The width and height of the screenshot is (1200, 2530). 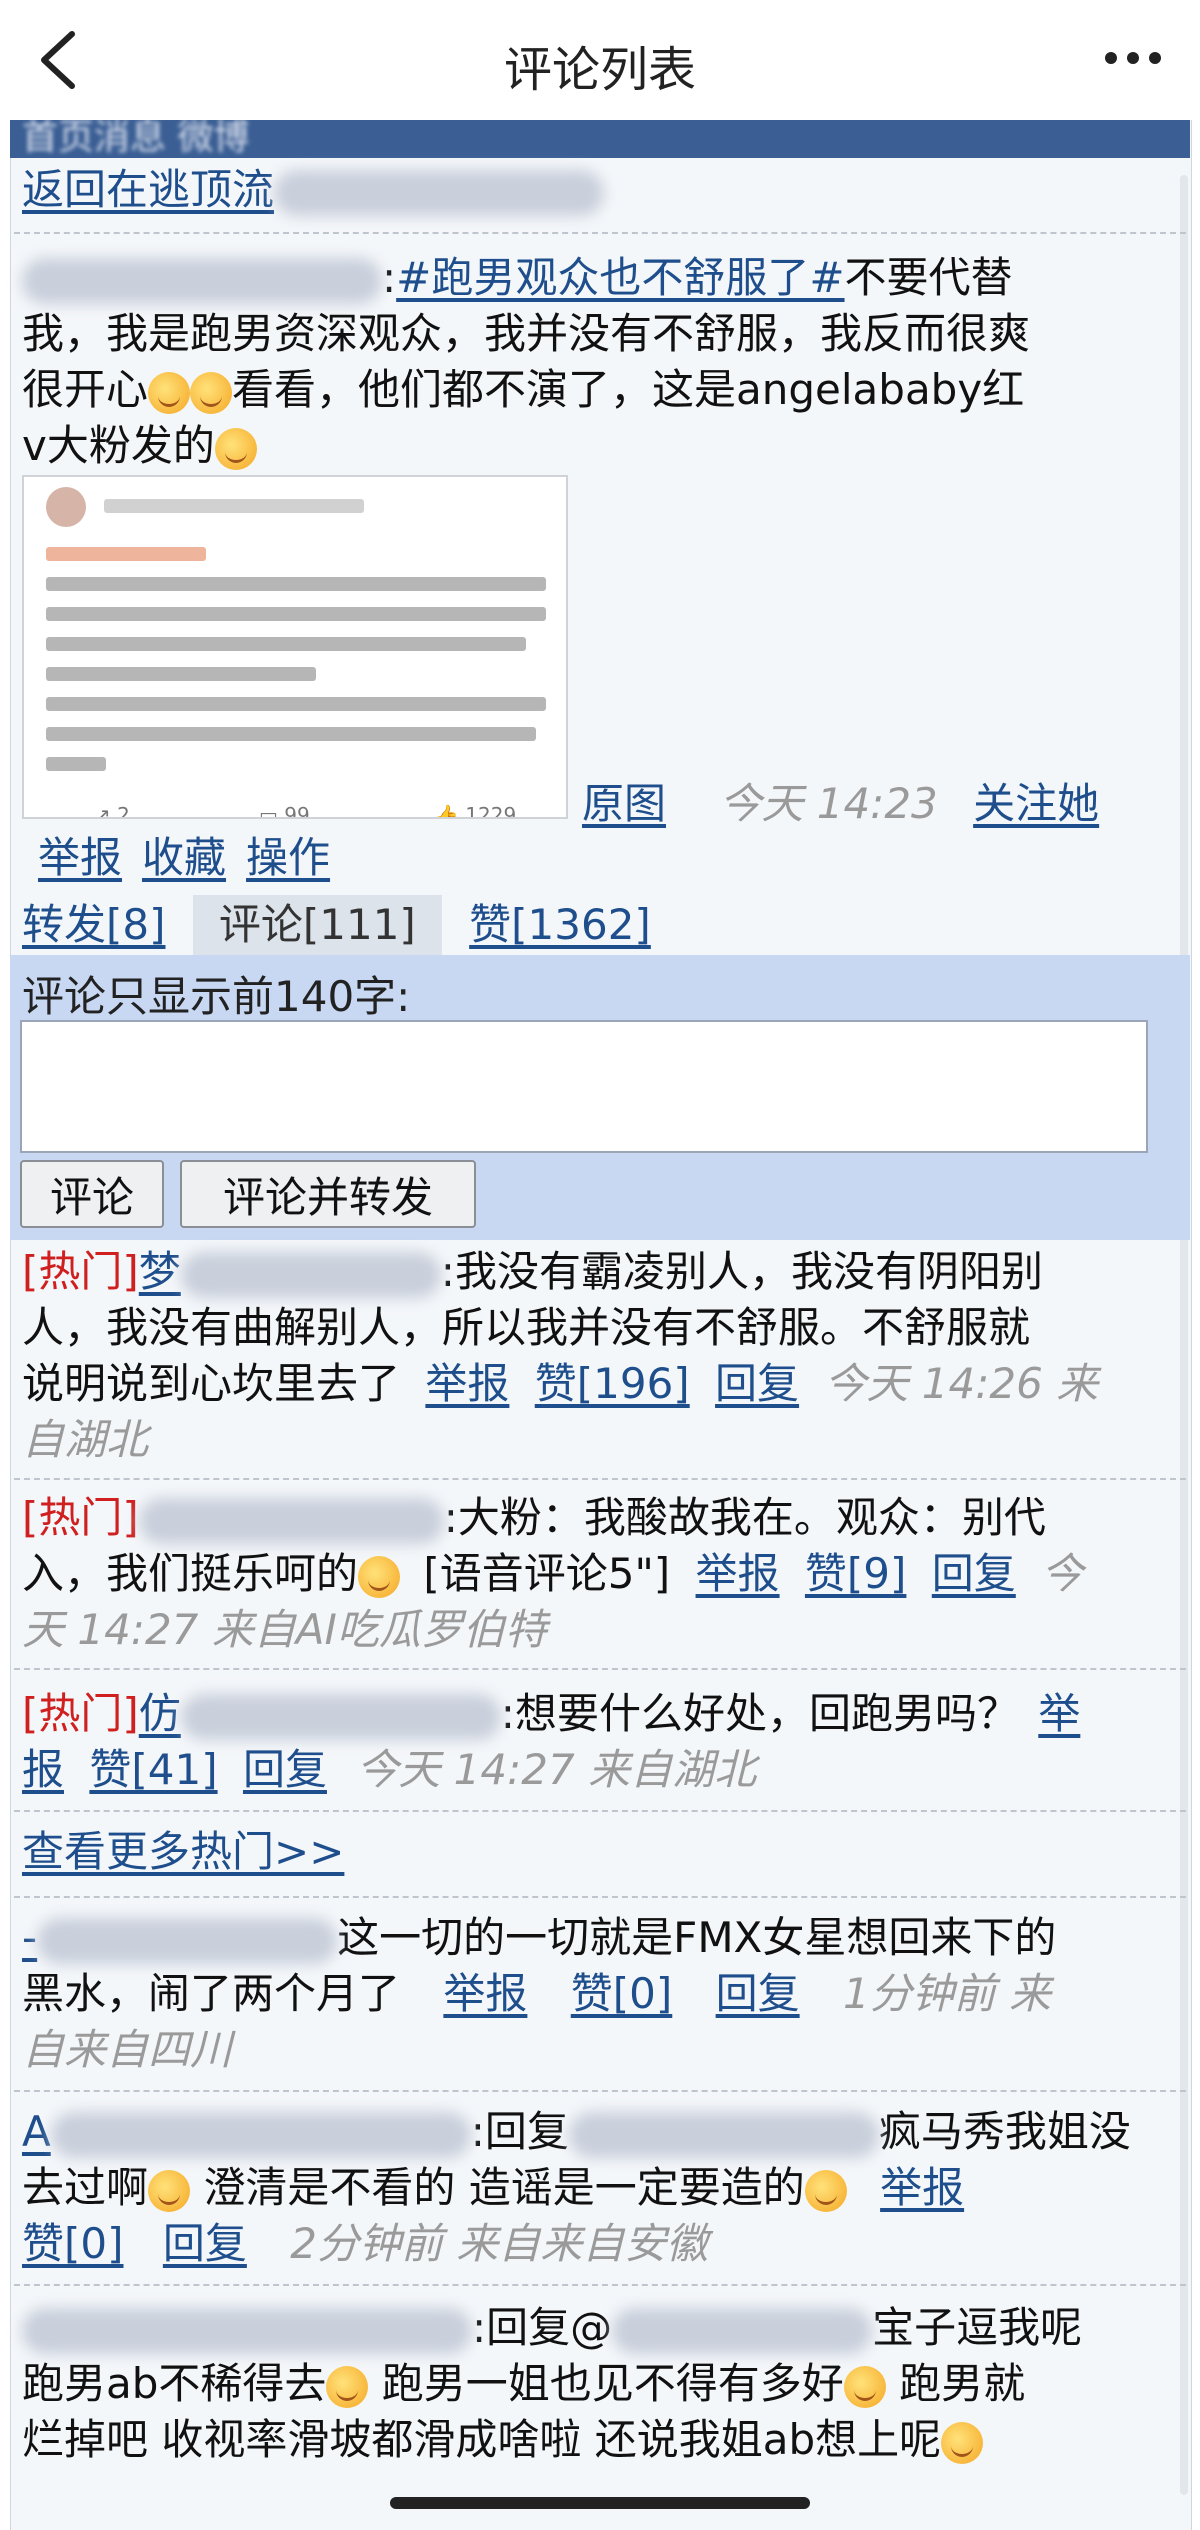 I want to click on like-link: 赞[41], so click(x=153, y=1769).